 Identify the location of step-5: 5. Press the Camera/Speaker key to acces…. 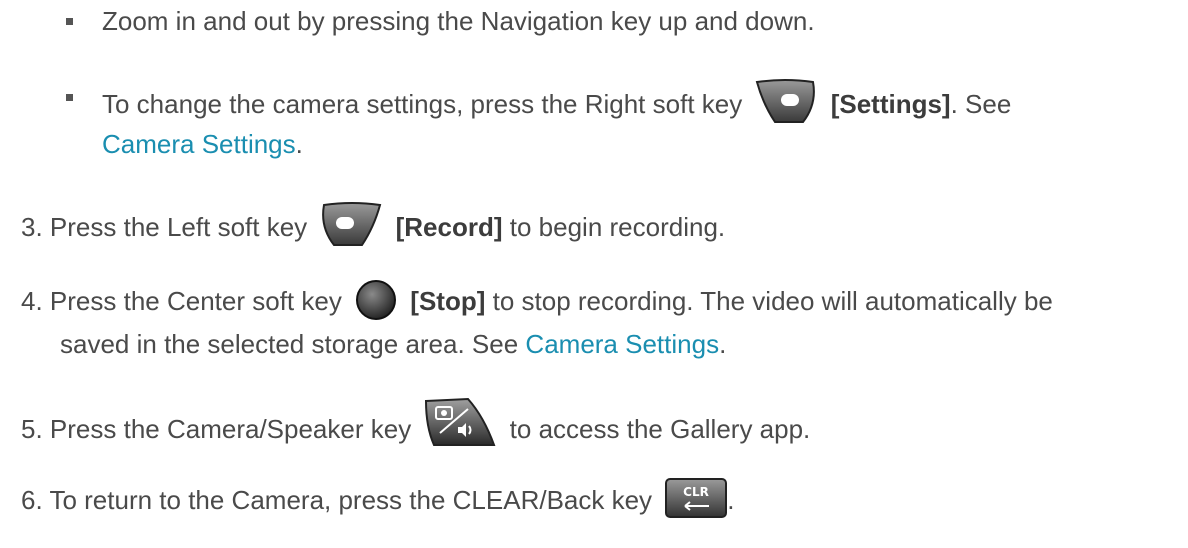
(416, 427).